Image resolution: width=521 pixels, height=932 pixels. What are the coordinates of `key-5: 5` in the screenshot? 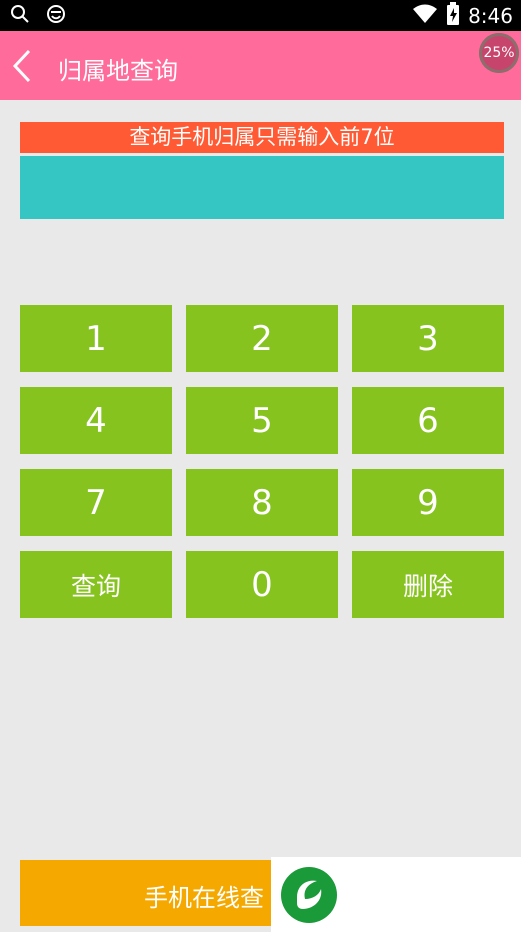 It's located at (262, 420).